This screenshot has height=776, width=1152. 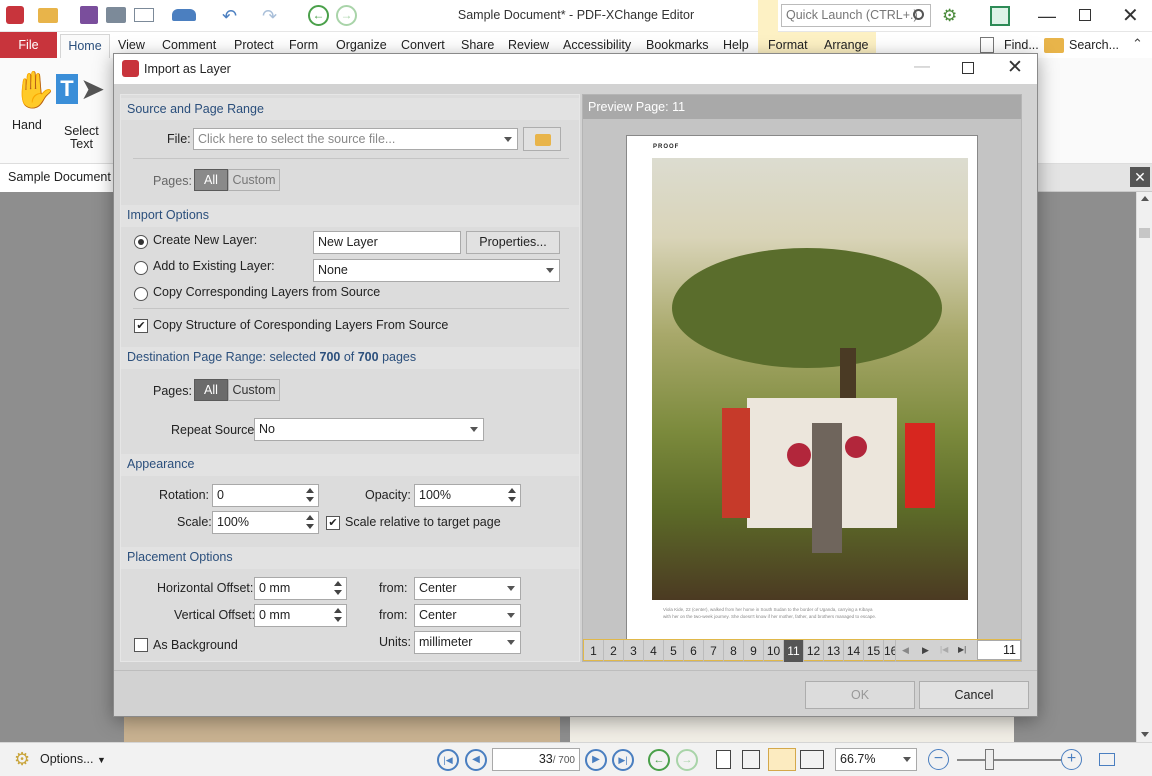 What do you see at coordinates (925, 650) in the screenshot?
I see `preview-next-icon: ▶` at bounding box center [925, 650].